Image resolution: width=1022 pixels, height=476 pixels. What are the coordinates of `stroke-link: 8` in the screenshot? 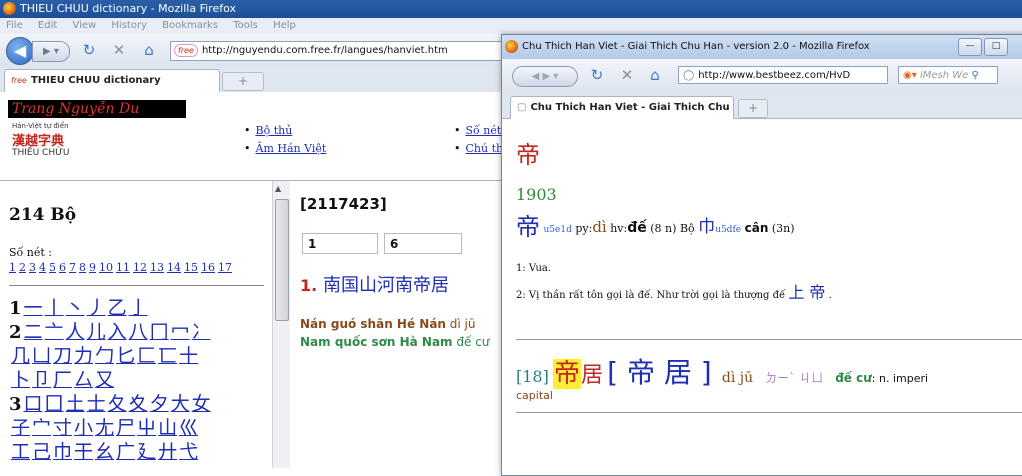 It's located at (82, 267).